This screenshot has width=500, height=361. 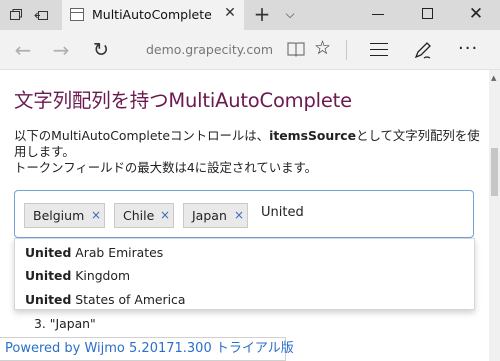 I want to click on tab-preview-icon, so click(x=16, y=15).